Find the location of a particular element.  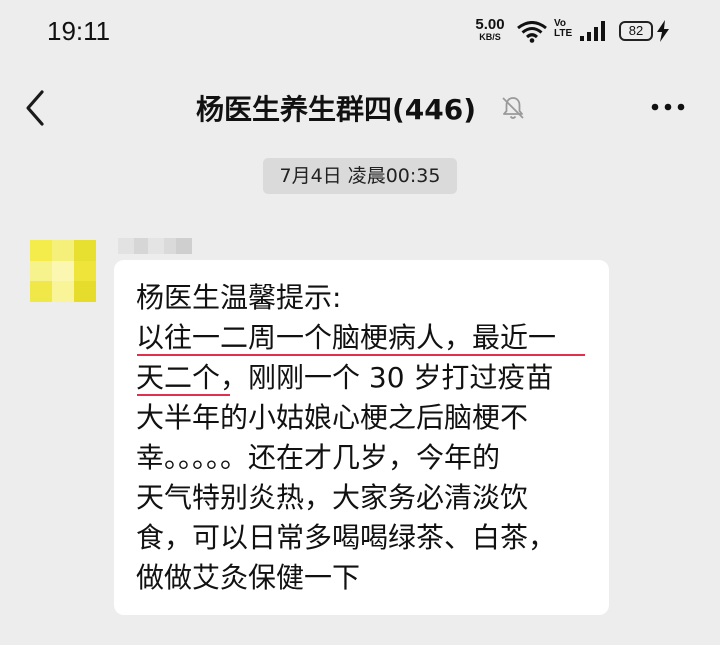

message-line: 杨医生温馨提示: is located at coordinates (239, 297).